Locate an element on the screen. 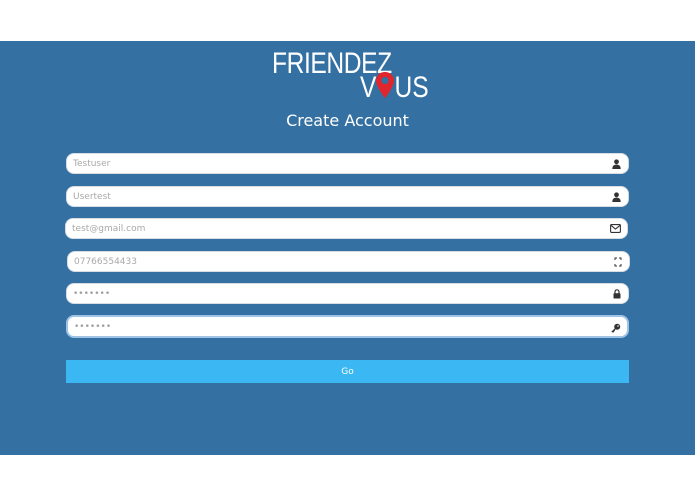 The height and width of the screenshot is (494, 695). first-name-field is located at coordinates (347, 163).